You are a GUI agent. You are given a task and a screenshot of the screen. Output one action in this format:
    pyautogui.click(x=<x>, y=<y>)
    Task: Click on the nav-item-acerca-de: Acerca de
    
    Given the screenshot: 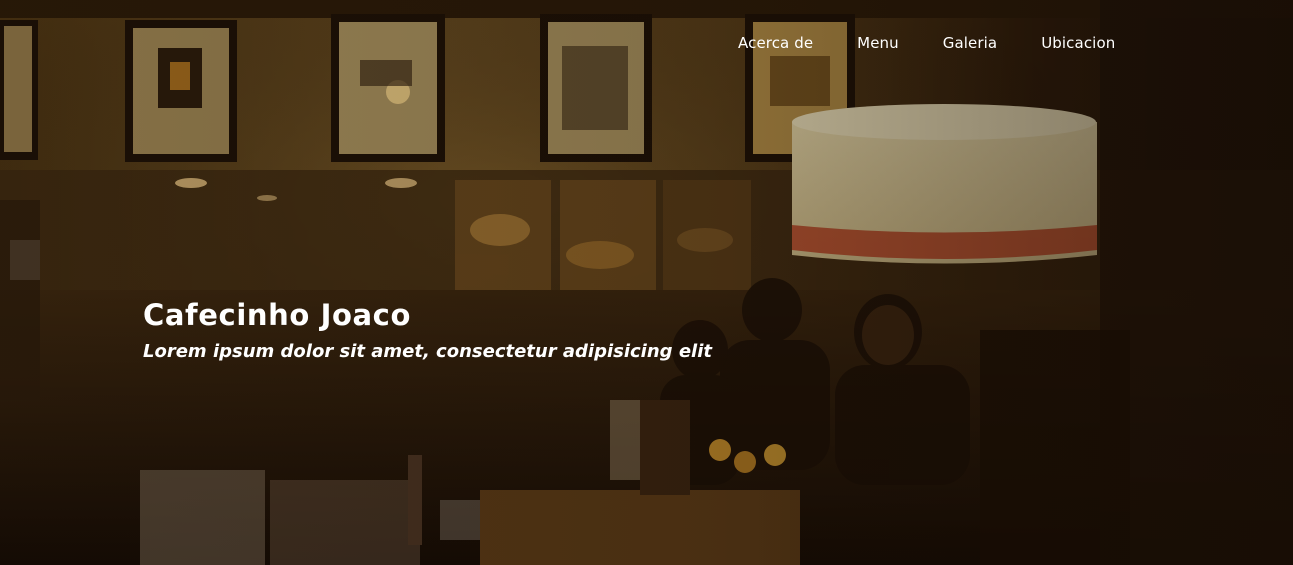 What is the action you would take?
    pyautogui.click(x=775, y=43)
    